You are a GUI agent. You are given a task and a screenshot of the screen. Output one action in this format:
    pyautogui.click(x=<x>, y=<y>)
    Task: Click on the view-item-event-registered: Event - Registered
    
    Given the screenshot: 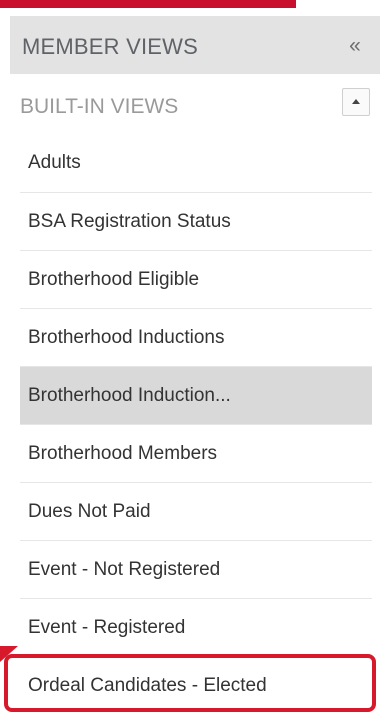 What is the action you would take?
    pyautogui.click(x=196, y=627)
    